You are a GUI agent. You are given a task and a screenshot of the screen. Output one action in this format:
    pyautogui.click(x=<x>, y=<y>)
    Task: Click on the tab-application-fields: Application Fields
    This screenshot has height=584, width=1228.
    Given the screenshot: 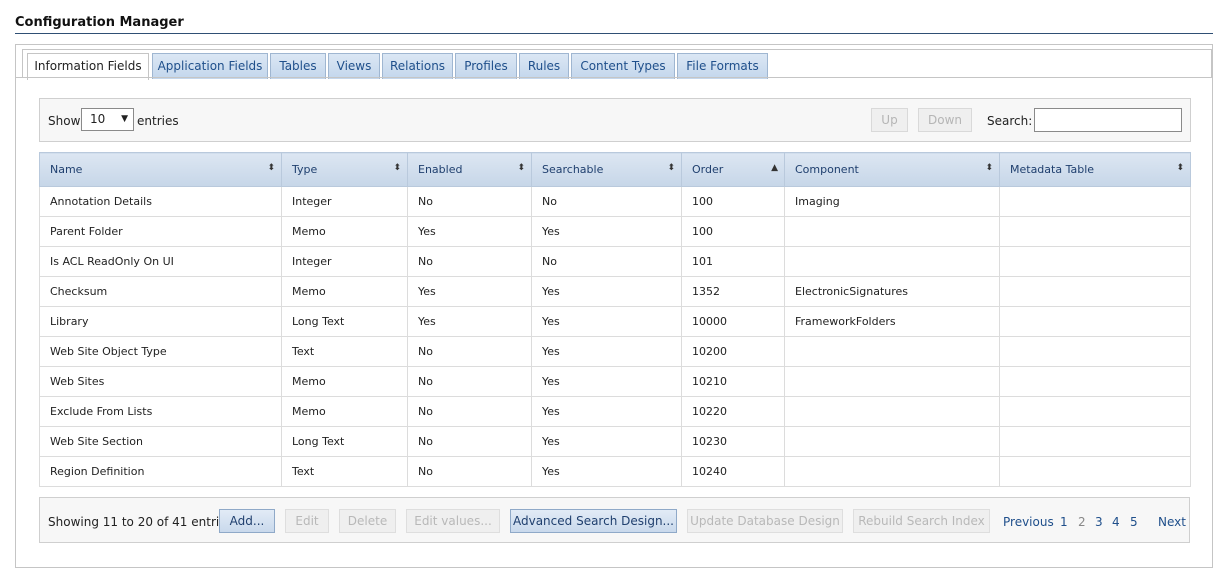 What is the action you would take?
    pyautogui.click(x=210, y=66)
    